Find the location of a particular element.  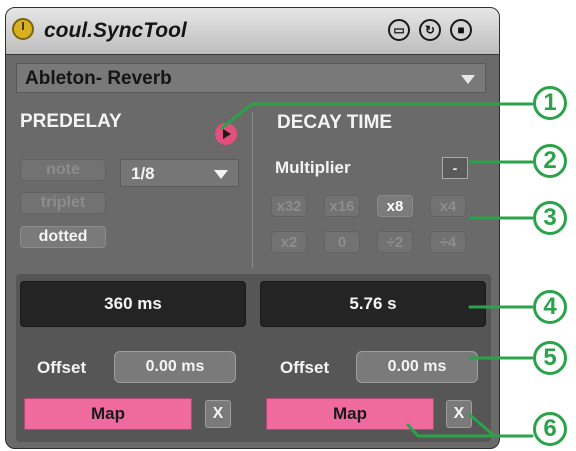

callout-6-line-a is located at coordinates (470, 430).